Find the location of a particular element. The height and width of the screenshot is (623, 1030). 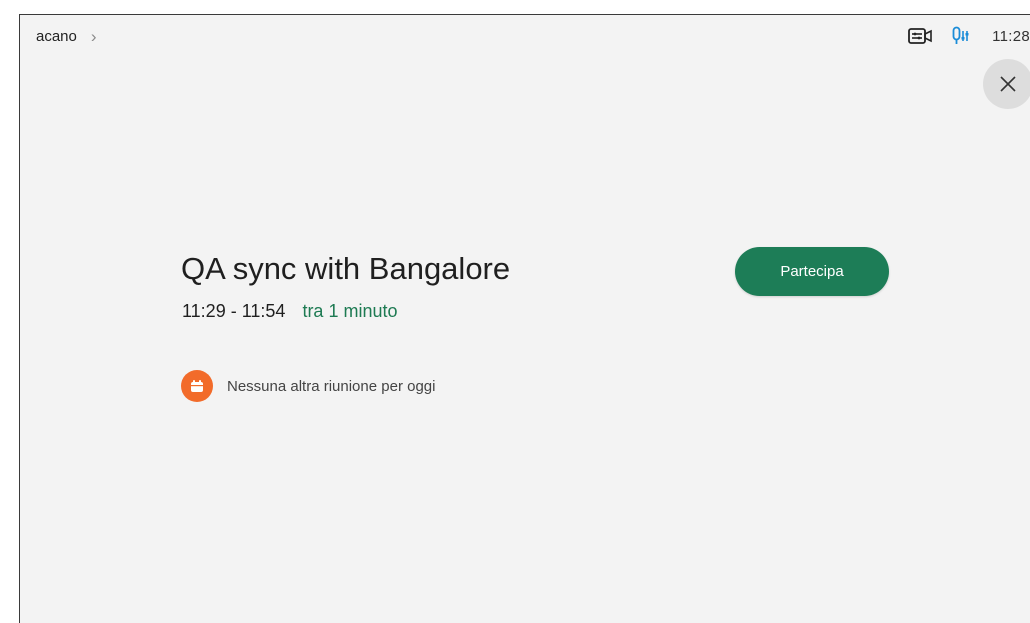

chevron-right-icon: › is located at coordinates (93, 36).